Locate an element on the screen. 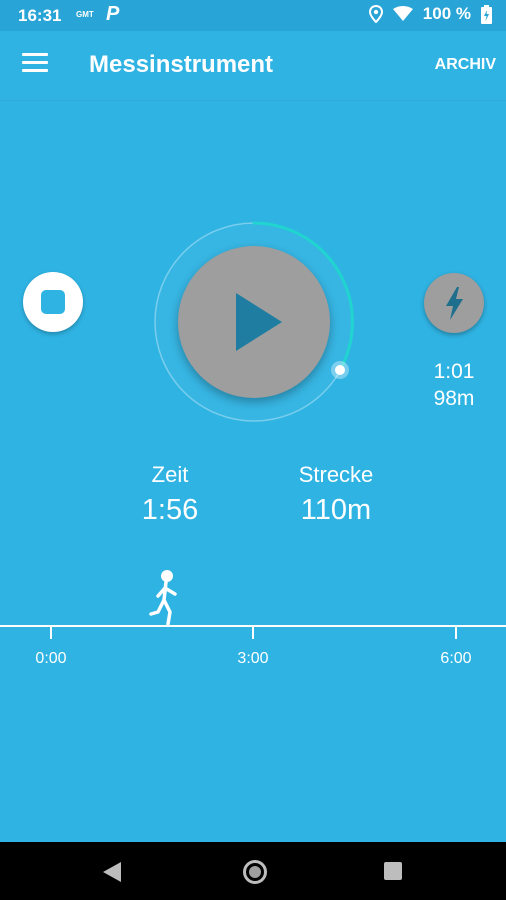 The width and height of the screenshot is (506, 900). lap-button is located at coordinates (454, 303).